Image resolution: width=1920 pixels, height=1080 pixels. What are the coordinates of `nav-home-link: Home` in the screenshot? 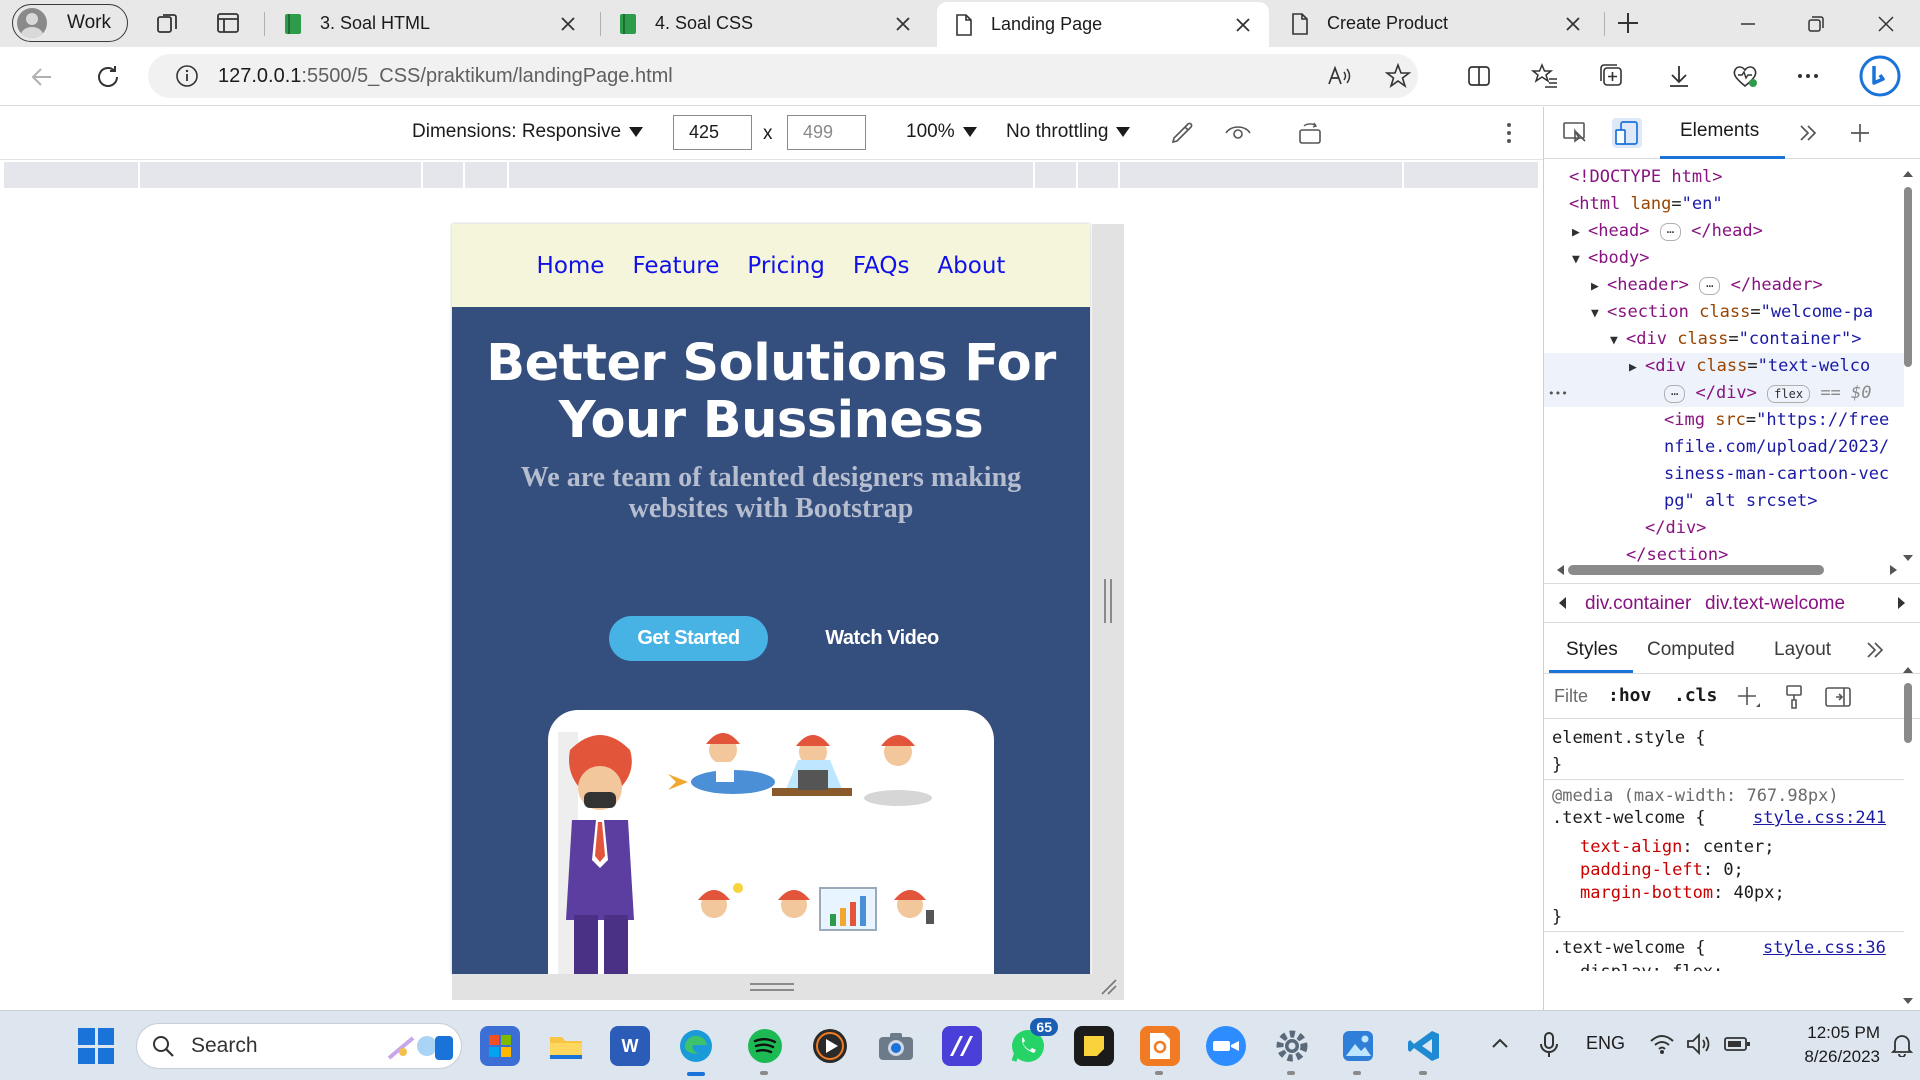 It's located at (571, 266).